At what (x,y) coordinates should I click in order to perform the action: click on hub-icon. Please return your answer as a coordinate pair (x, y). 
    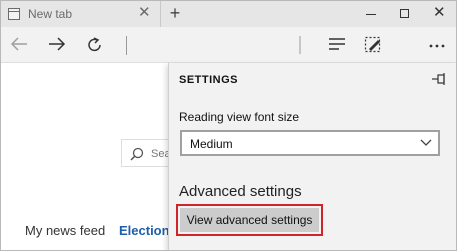
    Looking at the image, I should click on (337, 44).